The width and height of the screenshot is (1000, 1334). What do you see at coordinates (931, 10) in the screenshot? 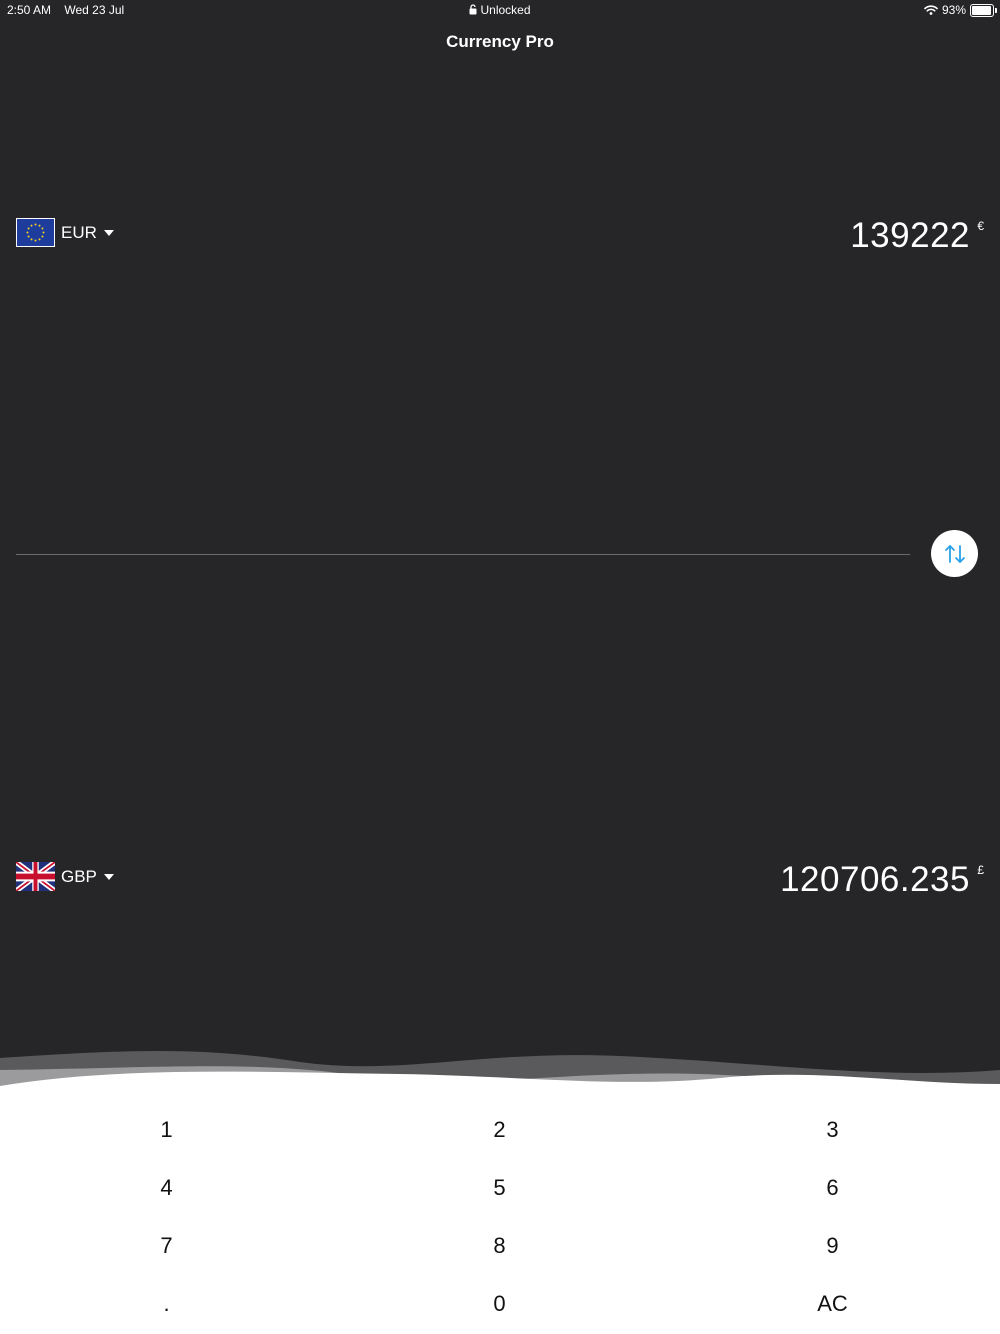
I see `wifi-icon` at bounding box center [931, 10].